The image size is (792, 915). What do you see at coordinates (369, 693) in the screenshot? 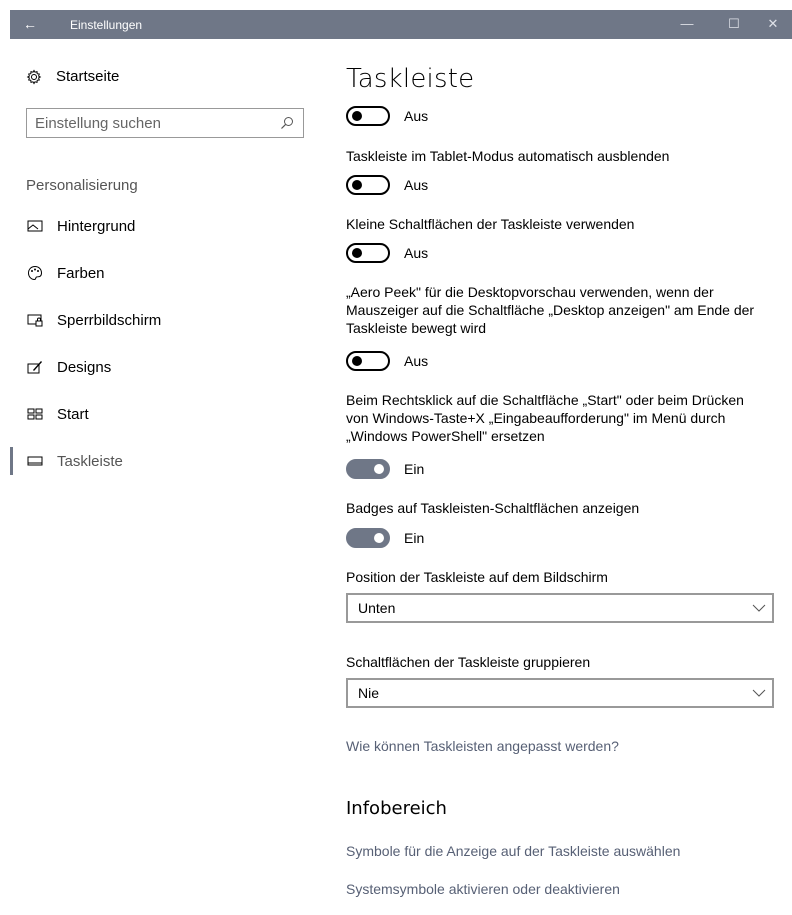
I see `dropdown-value: Nie` at bounding box center [369, 693].